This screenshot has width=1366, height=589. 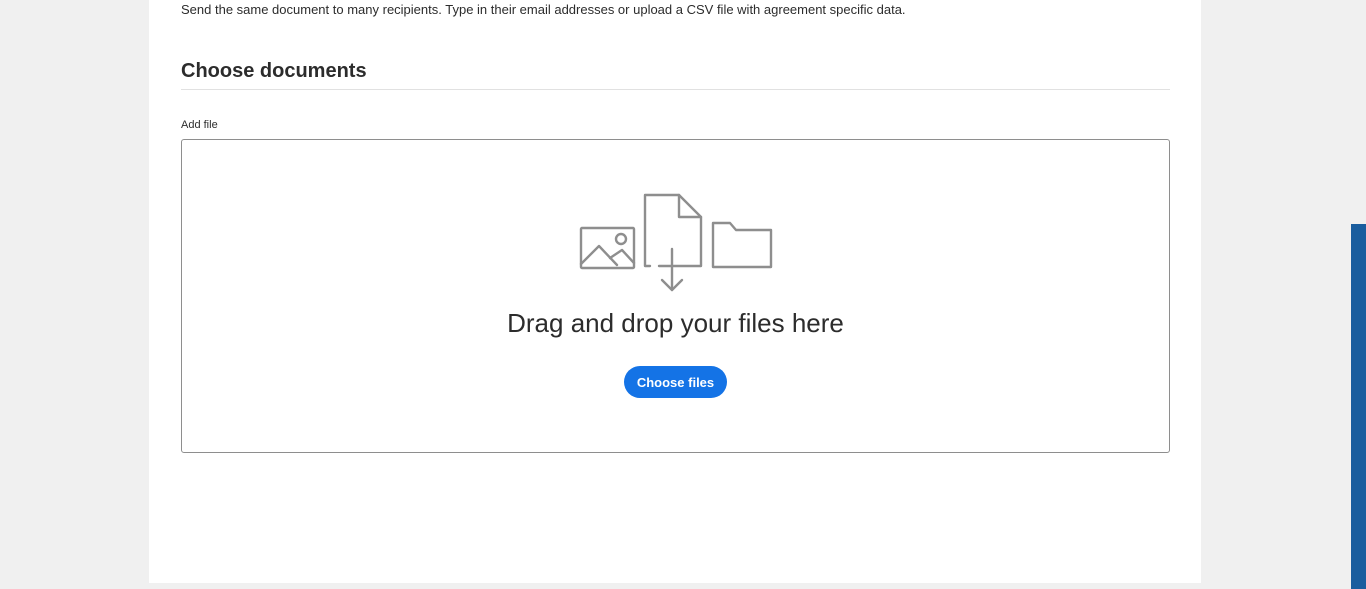 What do you see at coordinates (274, 71) in the screenshot?
I see `section-title: Choose documents` at bounding box center [274, 71].